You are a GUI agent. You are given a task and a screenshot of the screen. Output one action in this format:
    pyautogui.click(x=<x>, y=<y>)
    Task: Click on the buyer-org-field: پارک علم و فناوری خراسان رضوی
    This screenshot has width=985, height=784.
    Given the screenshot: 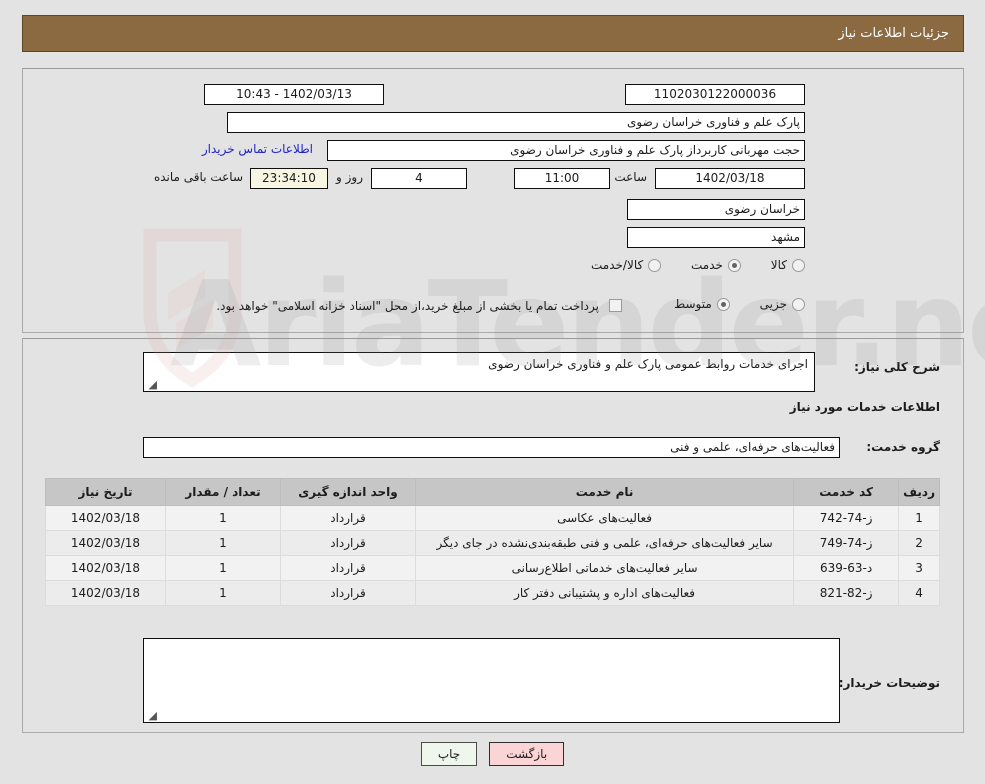 What is the action you would take?
    pyautogui.click(x=516, y=122)
    